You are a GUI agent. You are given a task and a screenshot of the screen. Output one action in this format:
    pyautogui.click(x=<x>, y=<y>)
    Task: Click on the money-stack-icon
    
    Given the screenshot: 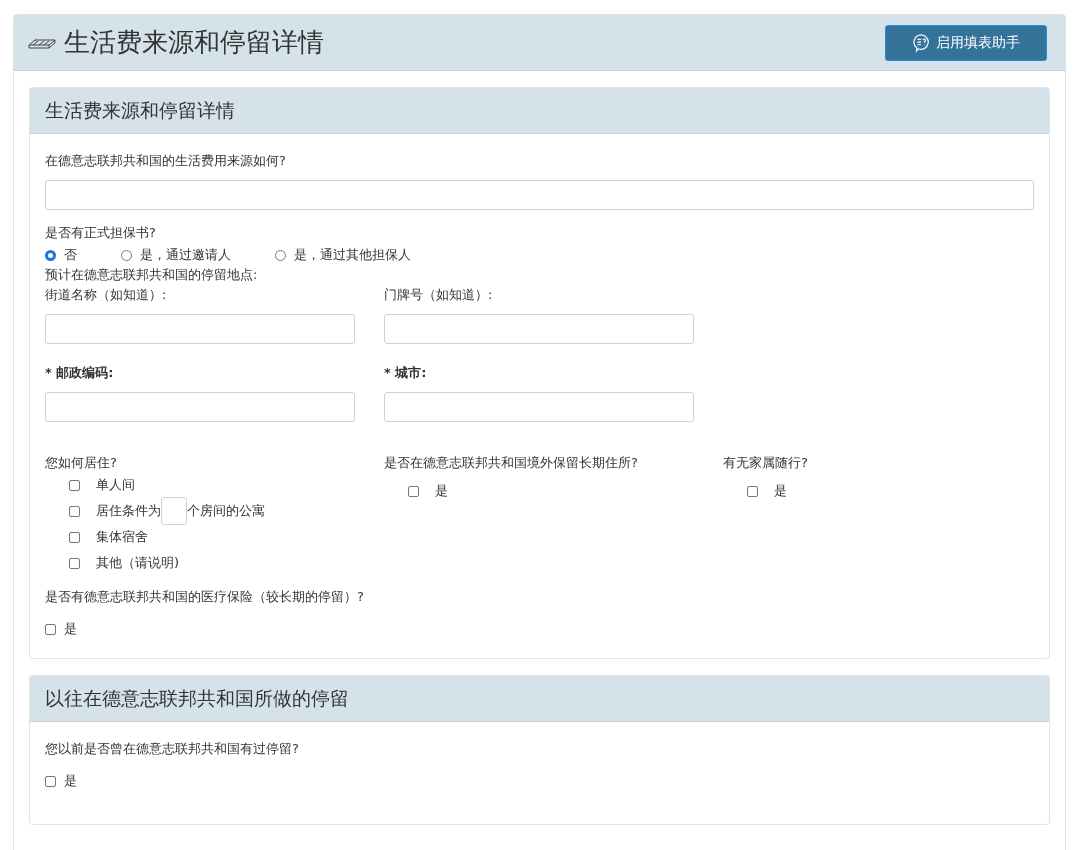 What is the action you would take?
    pyautogui.click(x=42, y=42)
    